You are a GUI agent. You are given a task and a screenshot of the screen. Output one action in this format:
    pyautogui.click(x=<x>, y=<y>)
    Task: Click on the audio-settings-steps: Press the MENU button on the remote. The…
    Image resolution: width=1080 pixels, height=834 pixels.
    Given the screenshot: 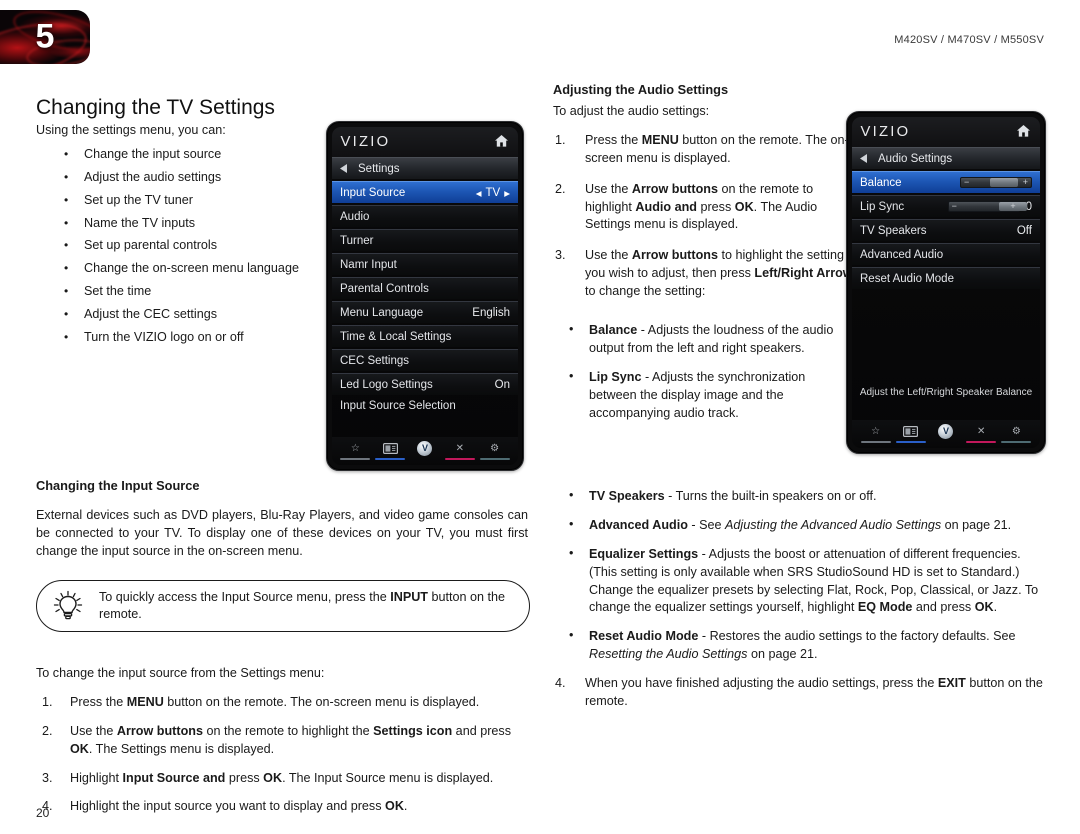 What is the action you would take?
    pyautogui.click(x=703, y=216)
    